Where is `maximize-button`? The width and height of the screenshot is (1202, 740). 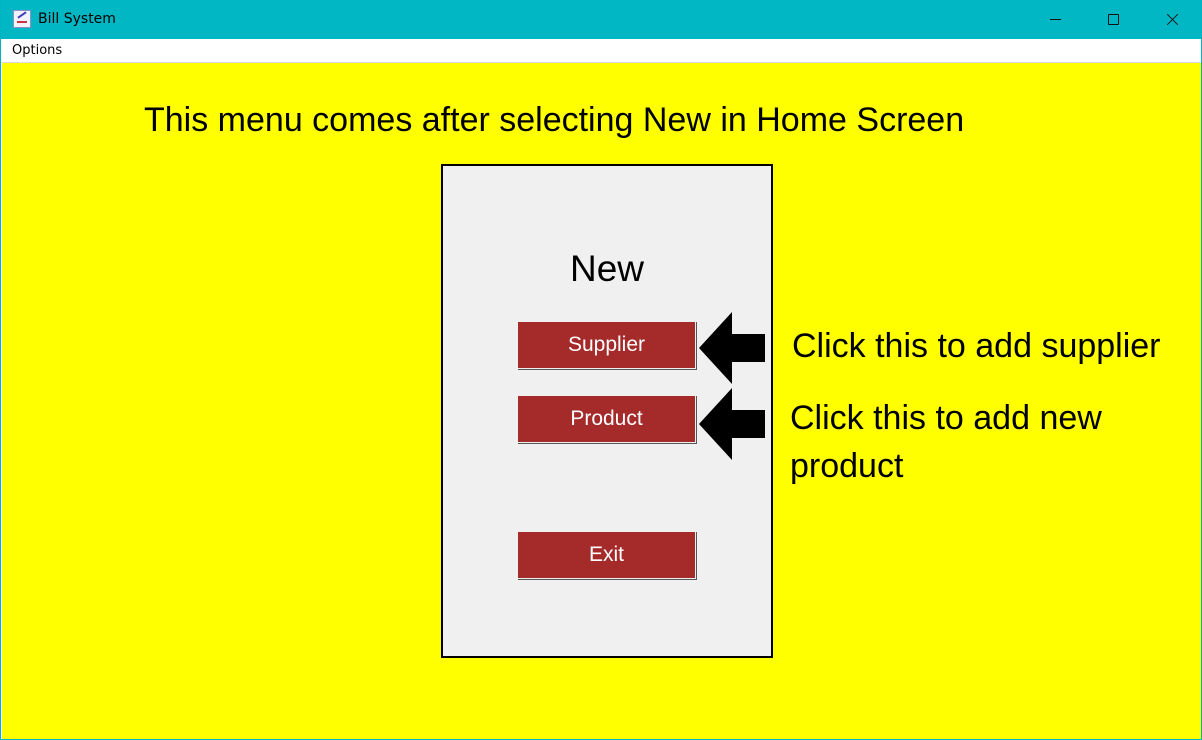 maximize-button is located at coordinates (1113, 19).